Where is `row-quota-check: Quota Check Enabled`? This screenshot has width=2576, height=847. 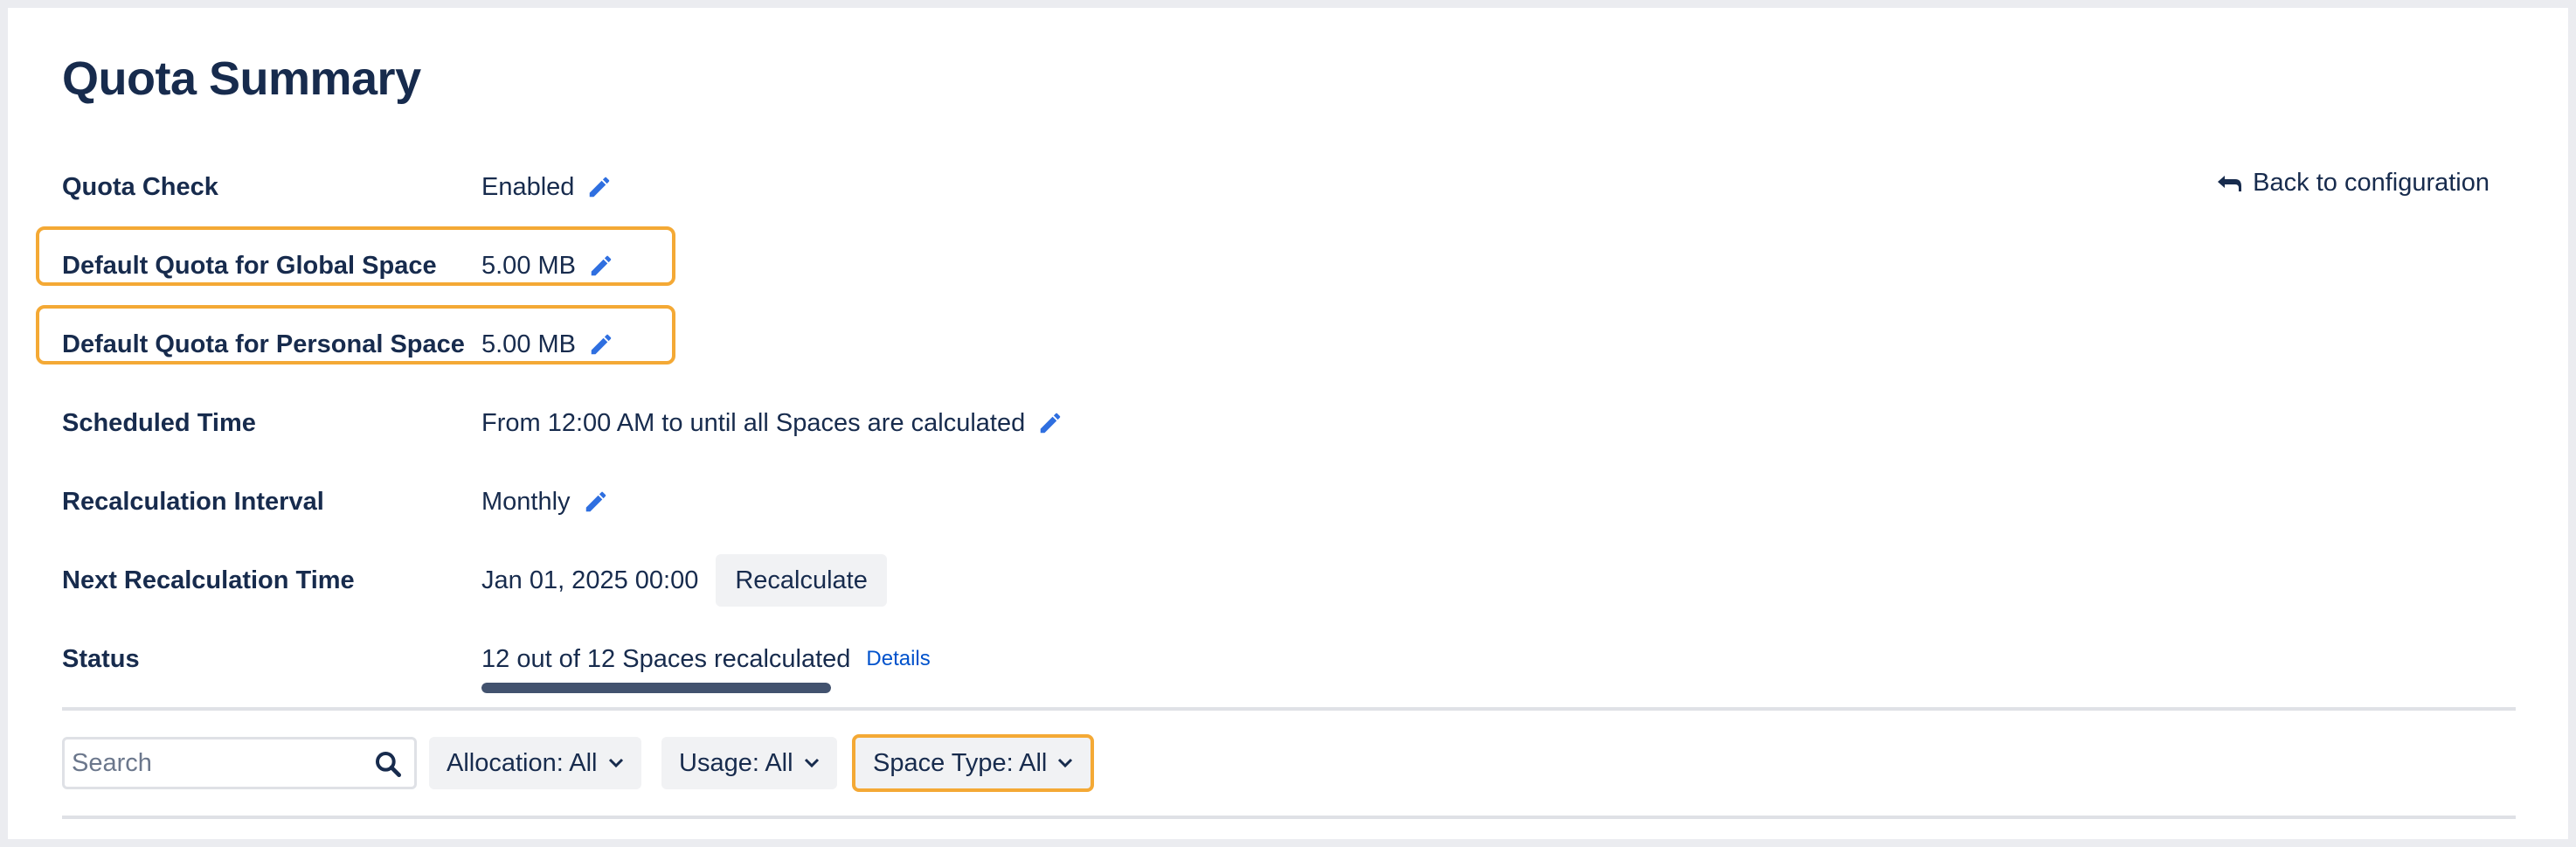
row-quota-check: Quota Check Enabled is located at coordinates (586, 187).